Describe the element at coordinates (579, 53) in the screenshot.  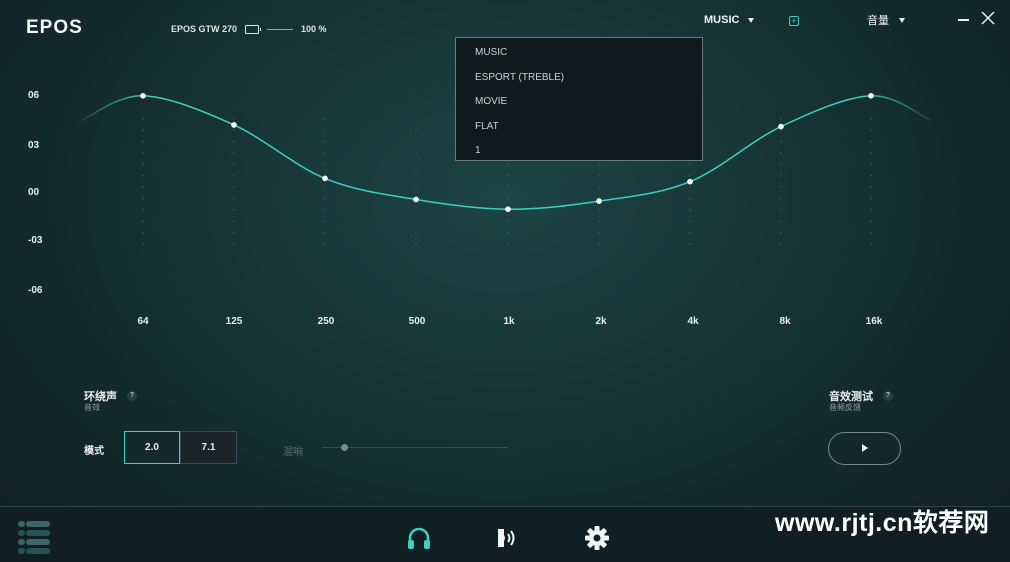
I see `preset-menu-item-music: MUSIC` at that location.